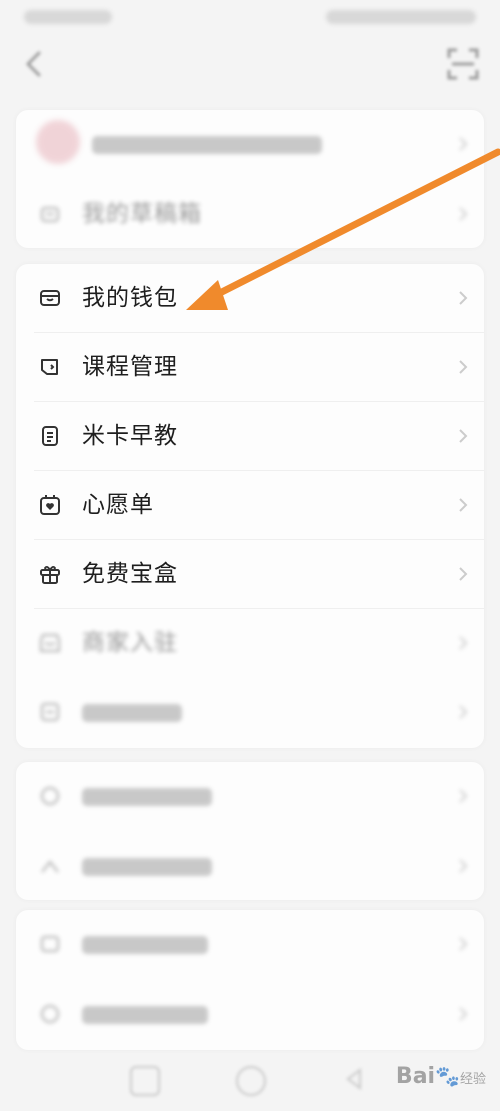  What do you see at coordinates (130, 574) in the screenshot?
I see `gift-box-label: 免费宝盒` at bounding box center [130, 574].